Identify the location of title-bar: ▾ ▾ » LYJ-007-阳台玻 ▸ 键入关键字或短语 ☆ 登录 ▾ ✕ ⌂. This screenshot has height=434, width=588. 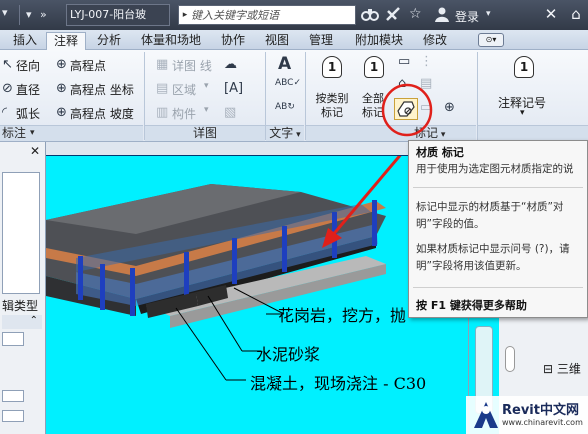
(294, 15).